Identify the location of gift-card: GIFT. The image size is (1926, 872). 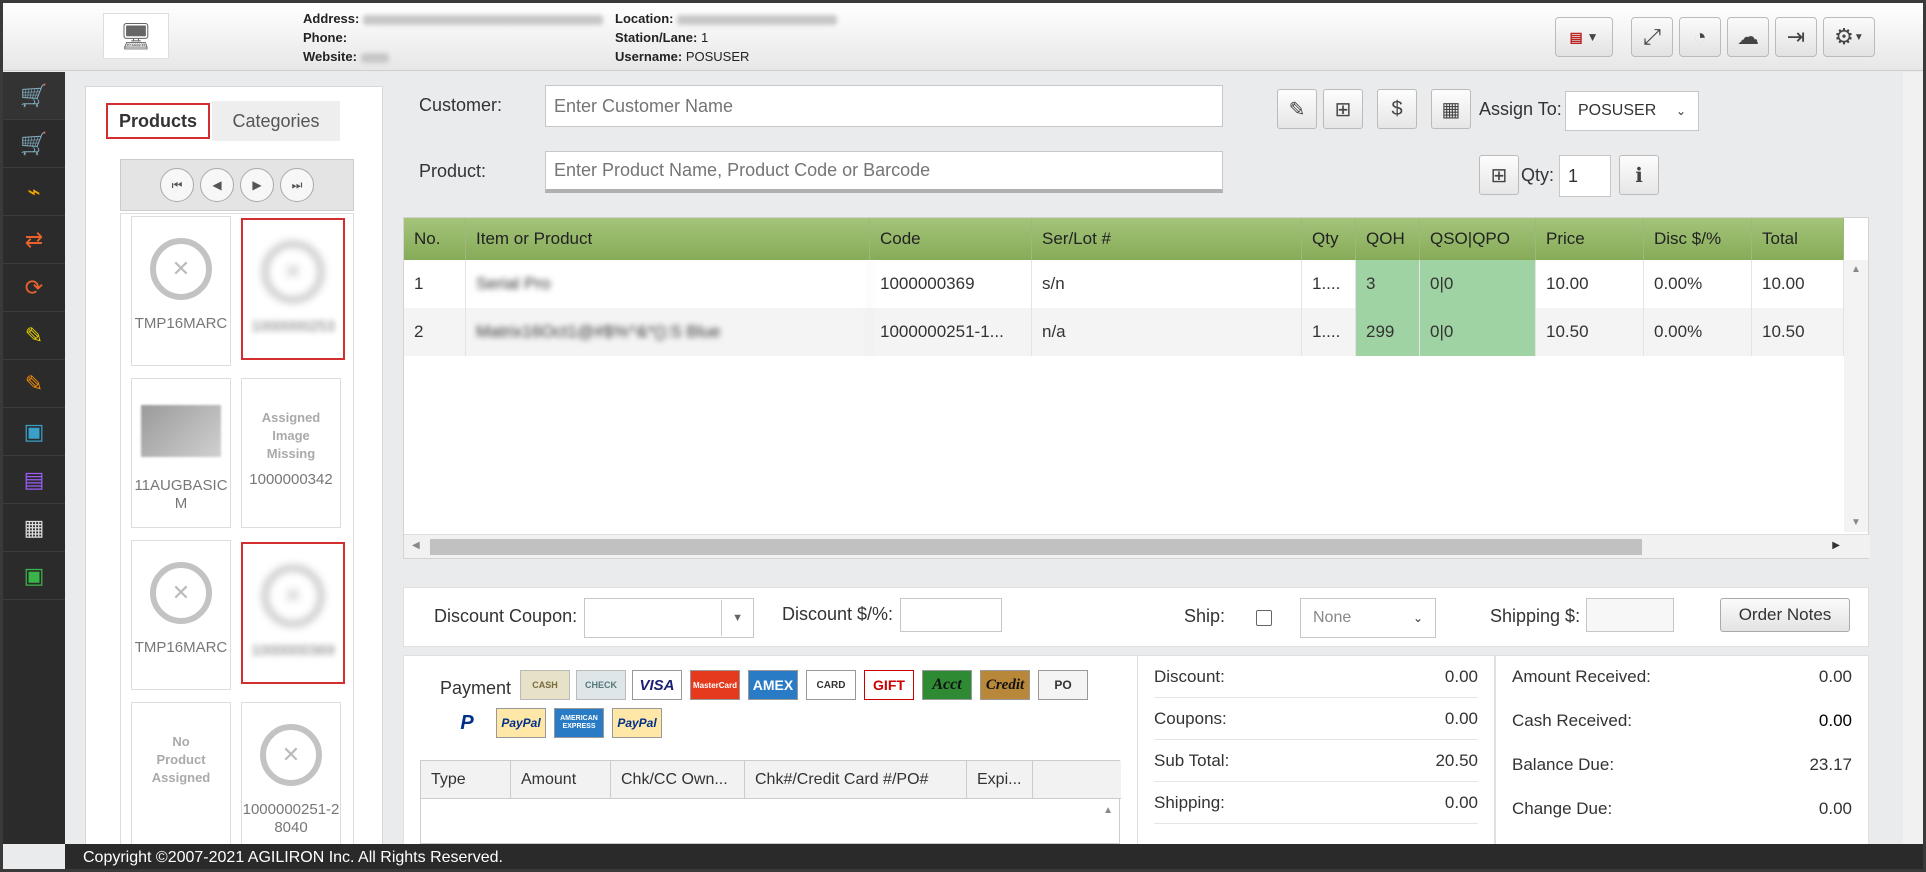
(889, 685).